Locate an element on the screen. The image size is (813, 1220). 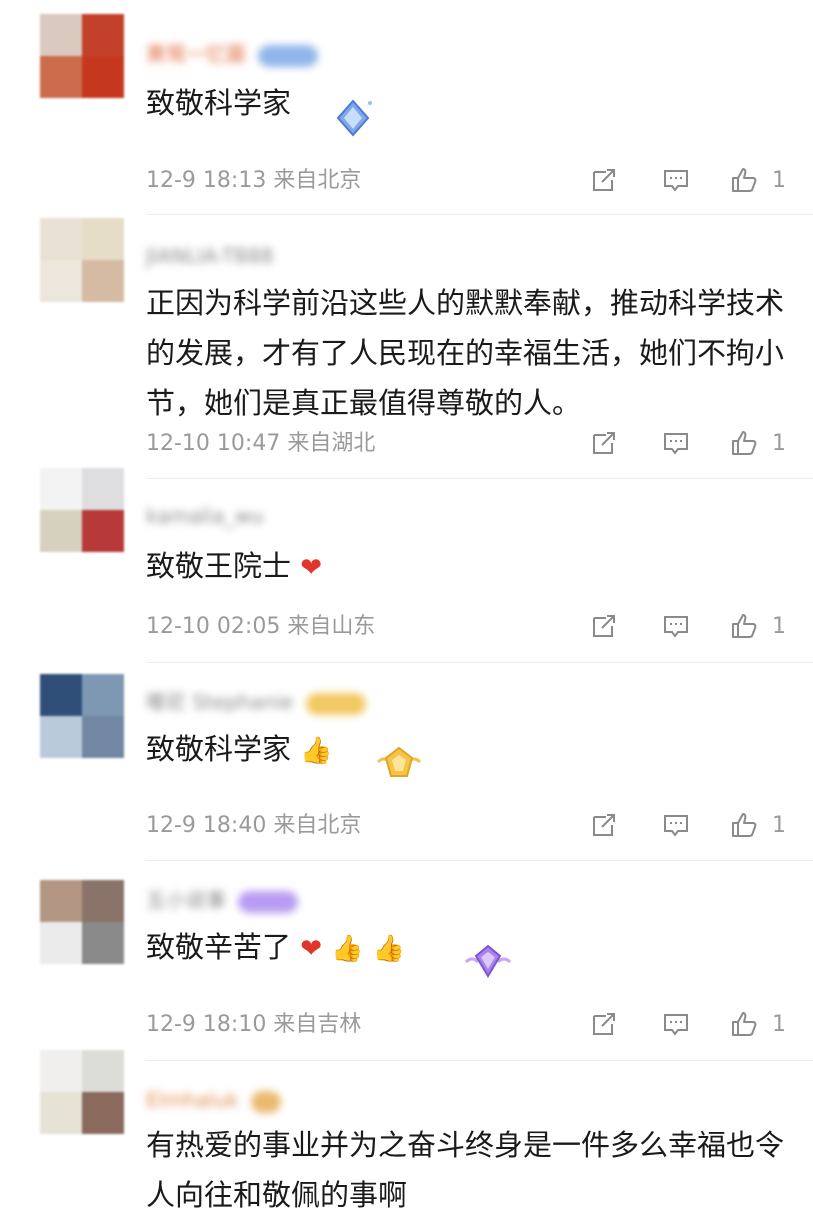
comment-meta: 12-9 18:13 来自北京 is located at coordinates (253, 181).